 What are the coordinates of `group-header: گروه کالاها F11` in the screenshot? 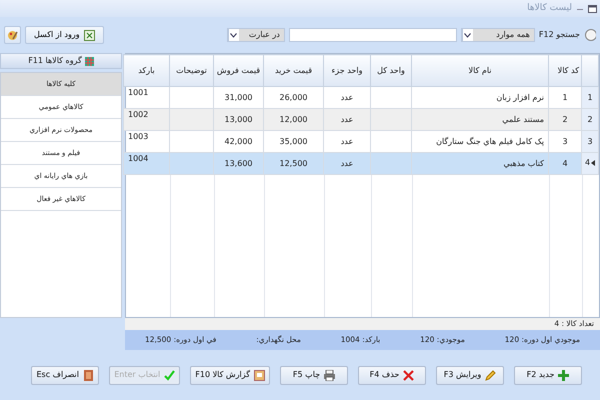 It's located at (61, 61).